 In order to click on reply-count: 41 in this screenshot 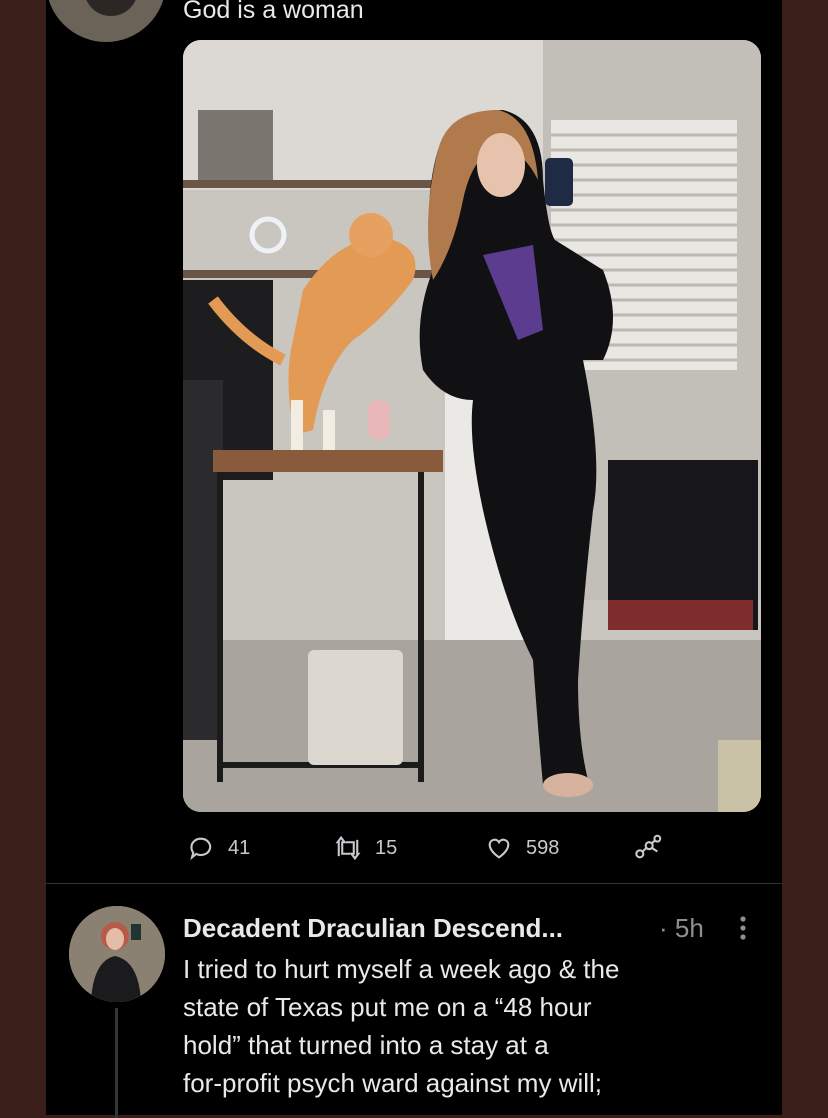, I will do `click(239, 847)`.